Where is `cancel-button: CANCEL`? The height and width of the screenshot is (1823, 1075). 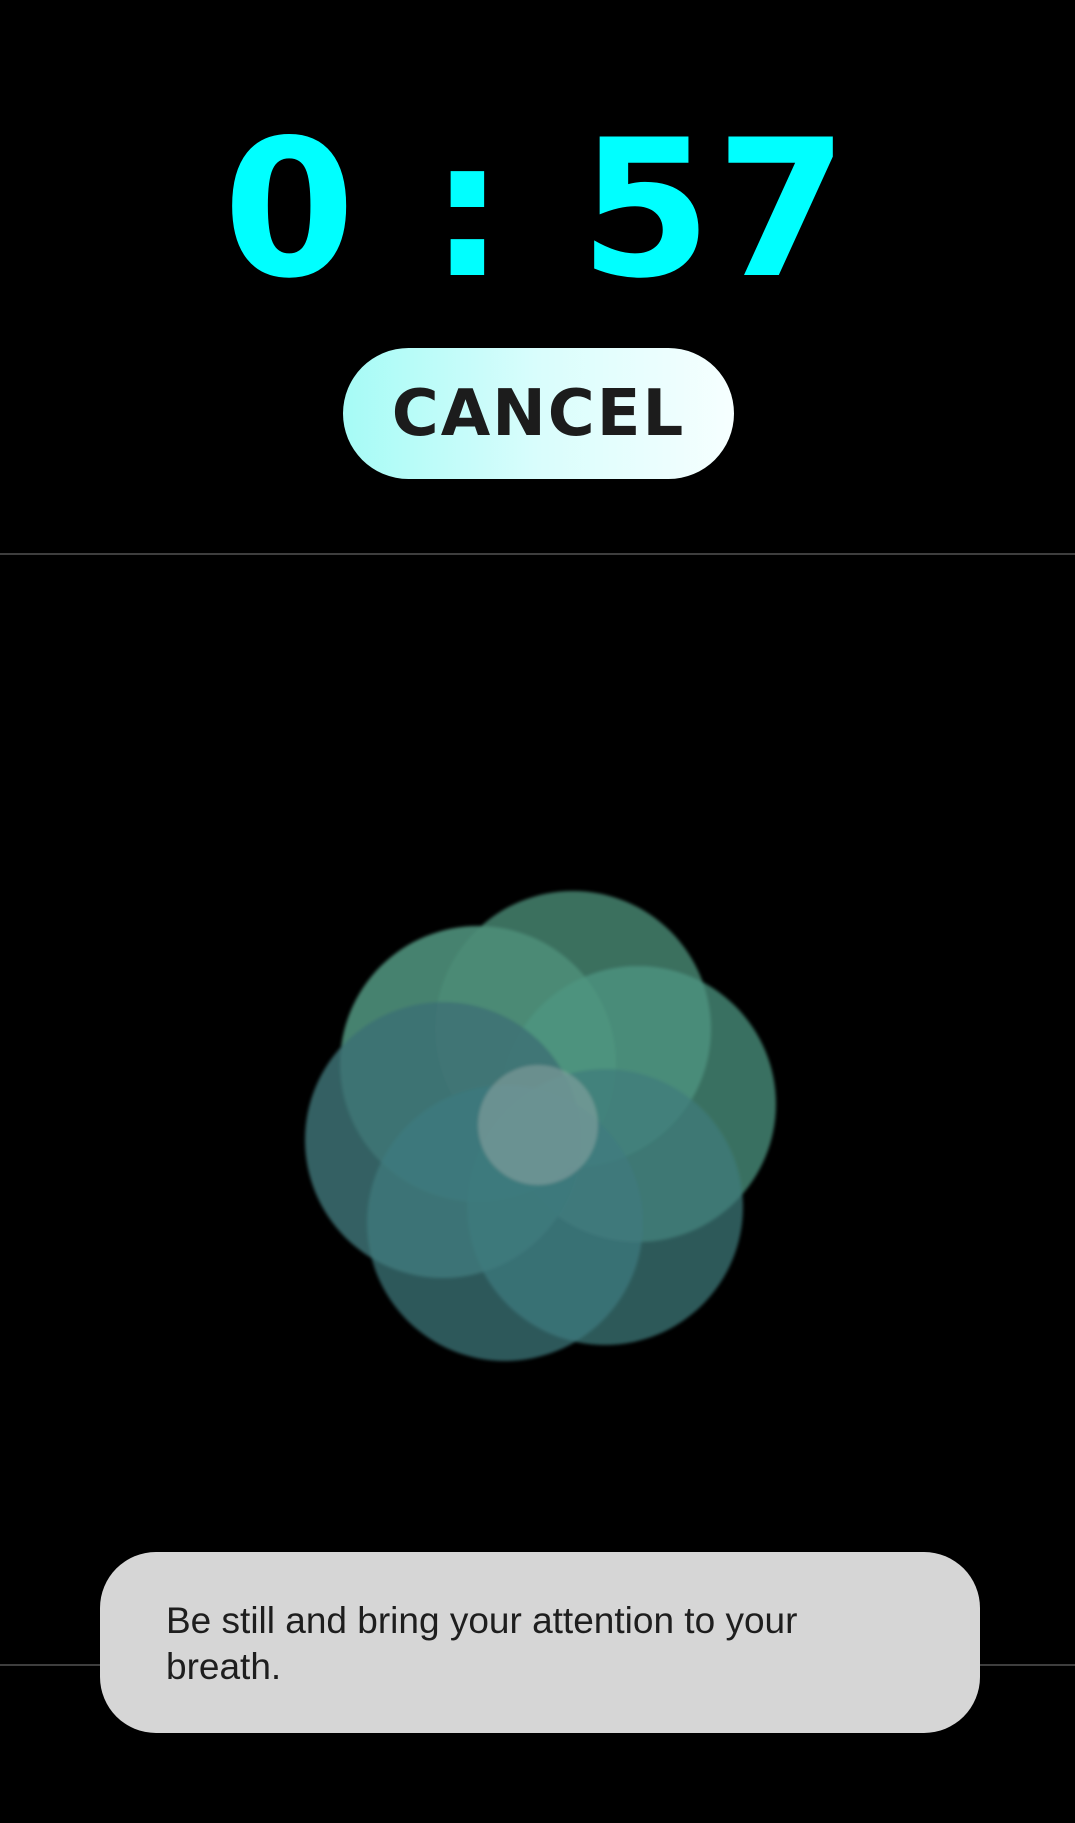 cancel-button: CANCEL is located at coordinates (538, 413).